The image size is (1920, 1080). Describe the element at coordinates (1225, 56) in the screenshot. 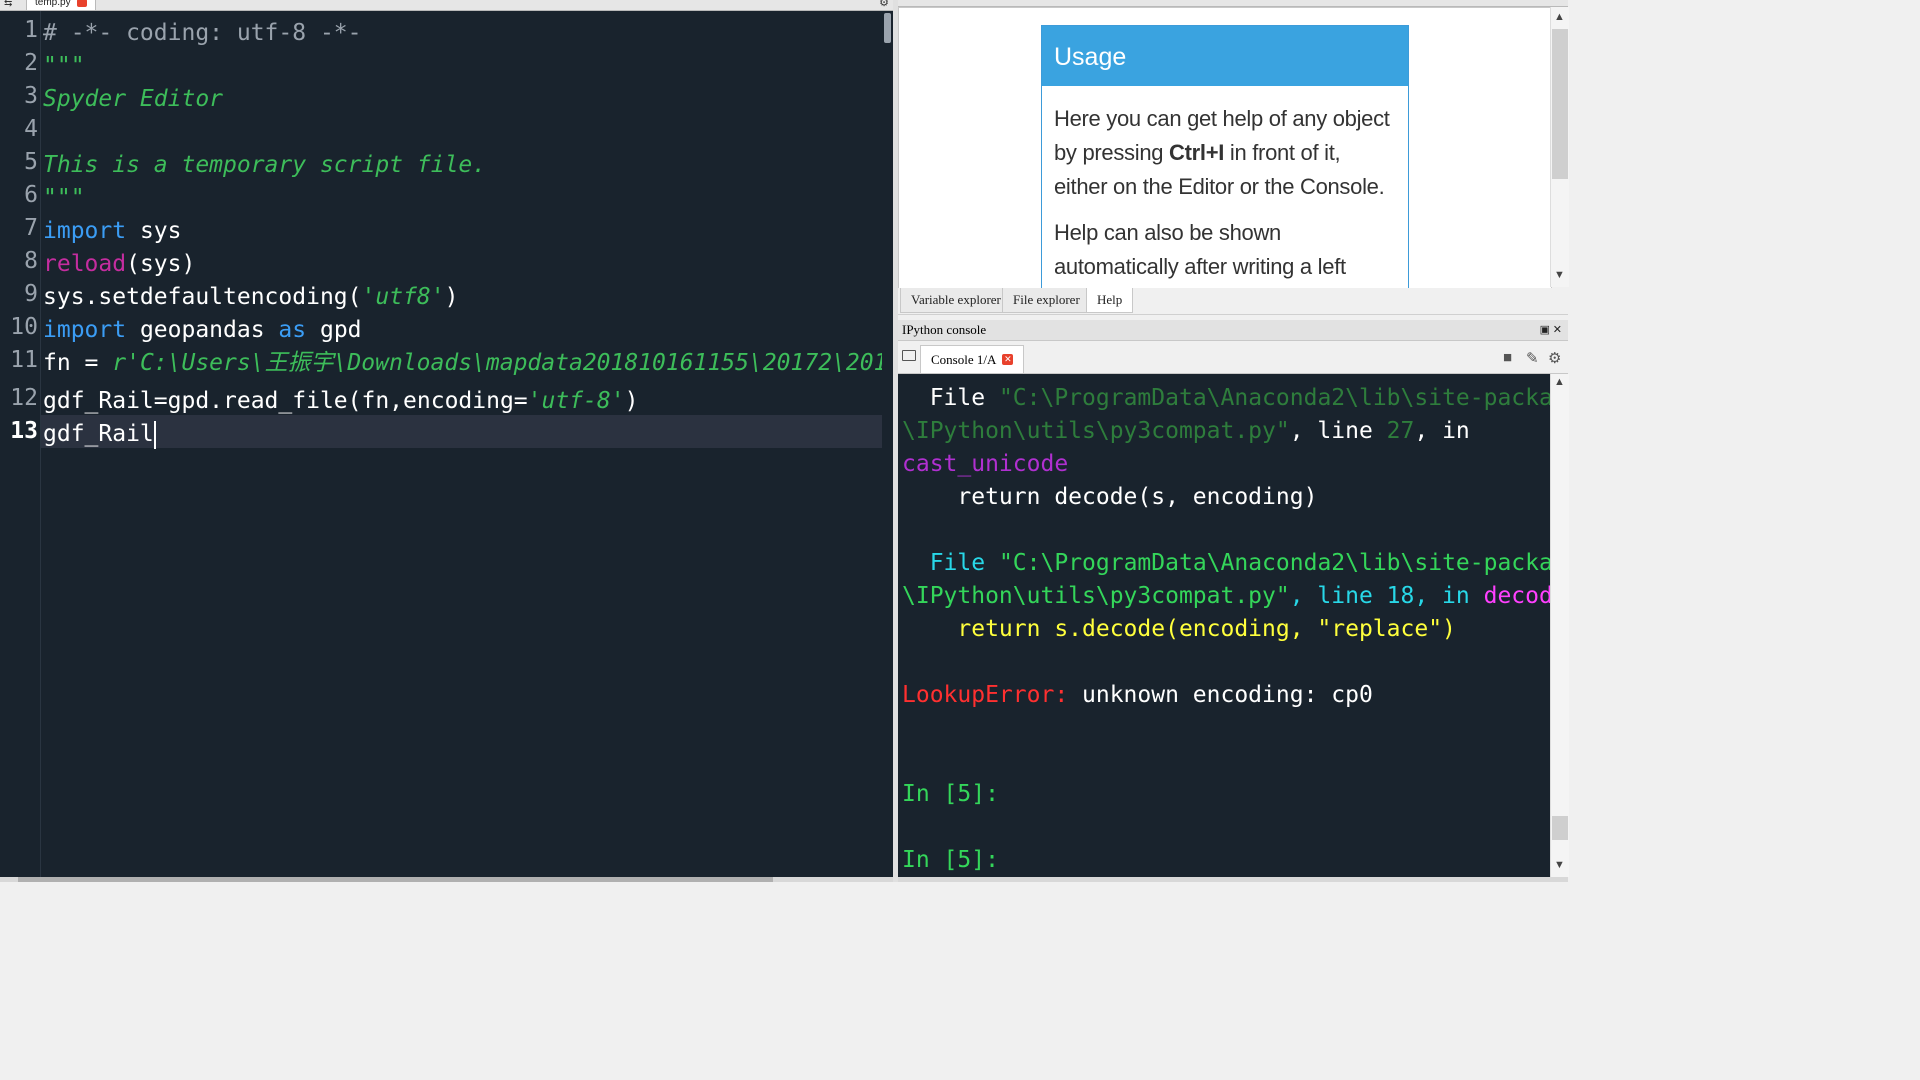

I see `usage-title: Usage` at that location.